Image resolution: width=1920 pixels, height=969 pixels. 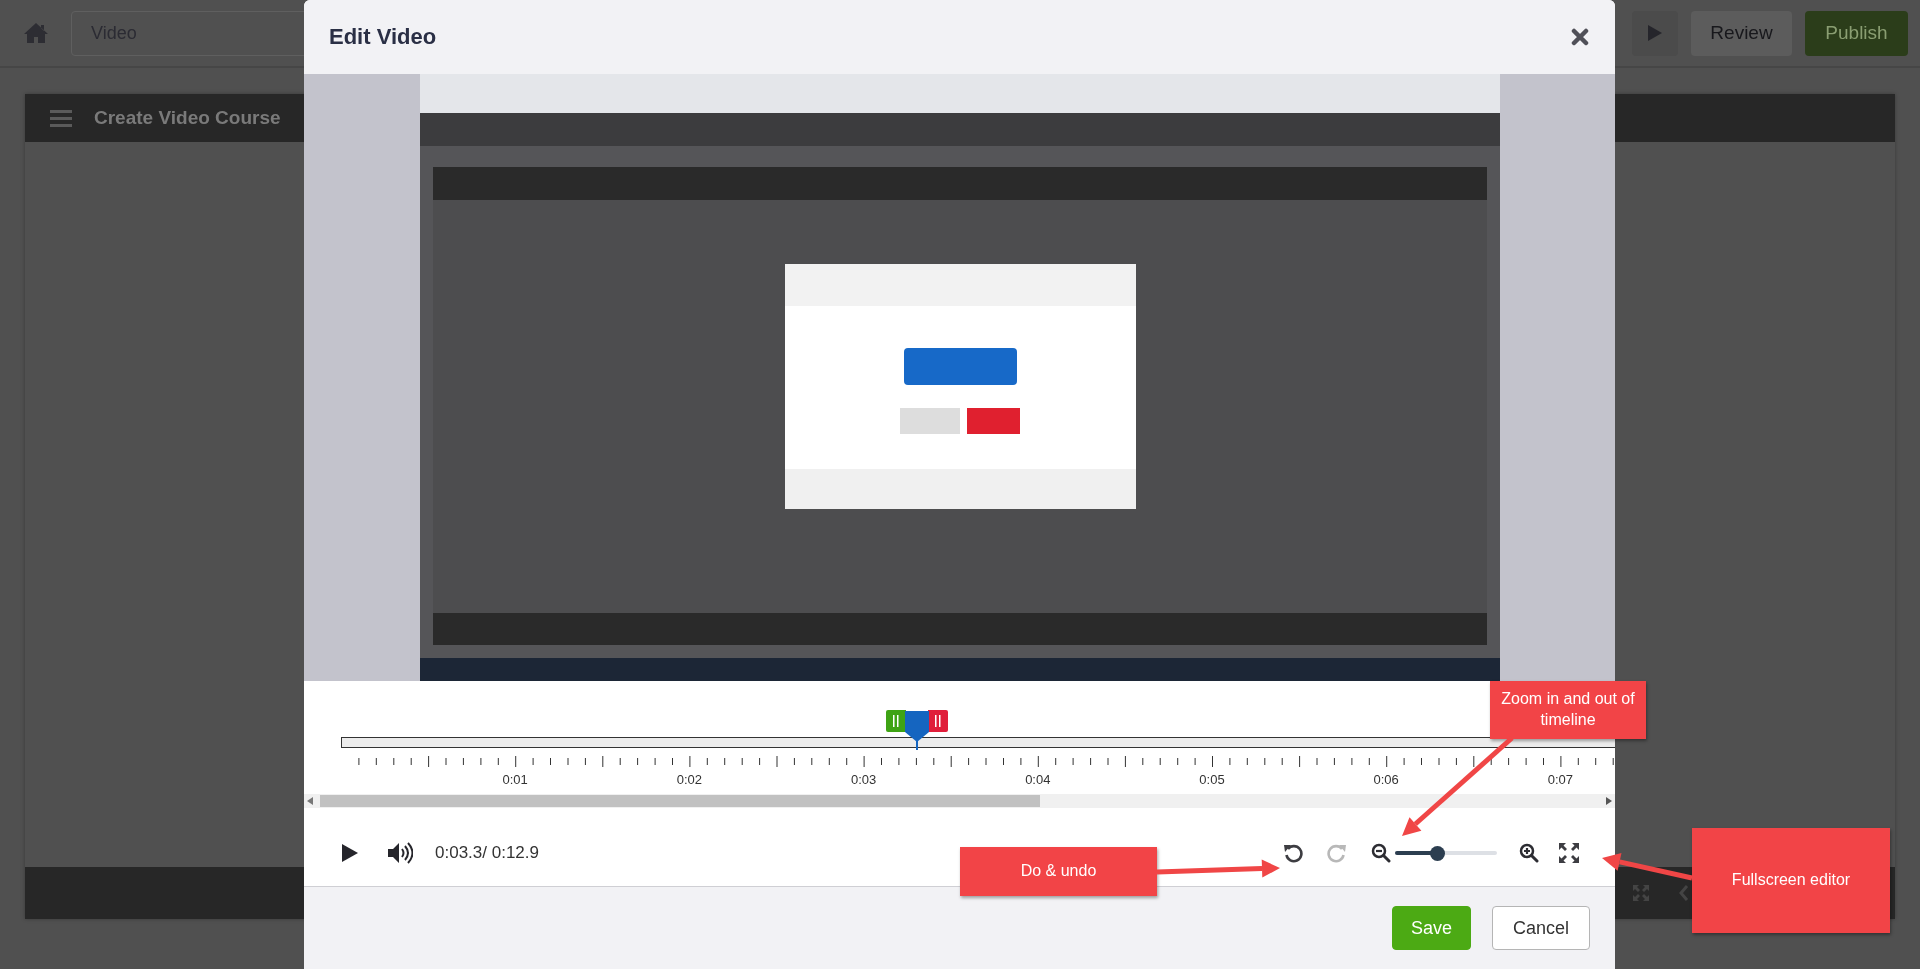 What do you see at coordinates (689, 779) in the screenshot?
I see `time-label: 0:02` at bounding box center [689, 779].